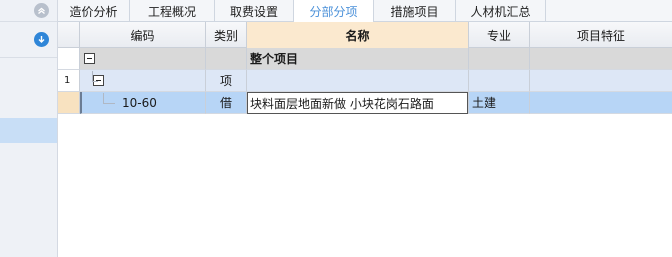 This screenshot has height=257, width=672. What do you see at coordinates (226, 59) in the screenshot?
I see `category-cell` at bounding box center [226, 59].